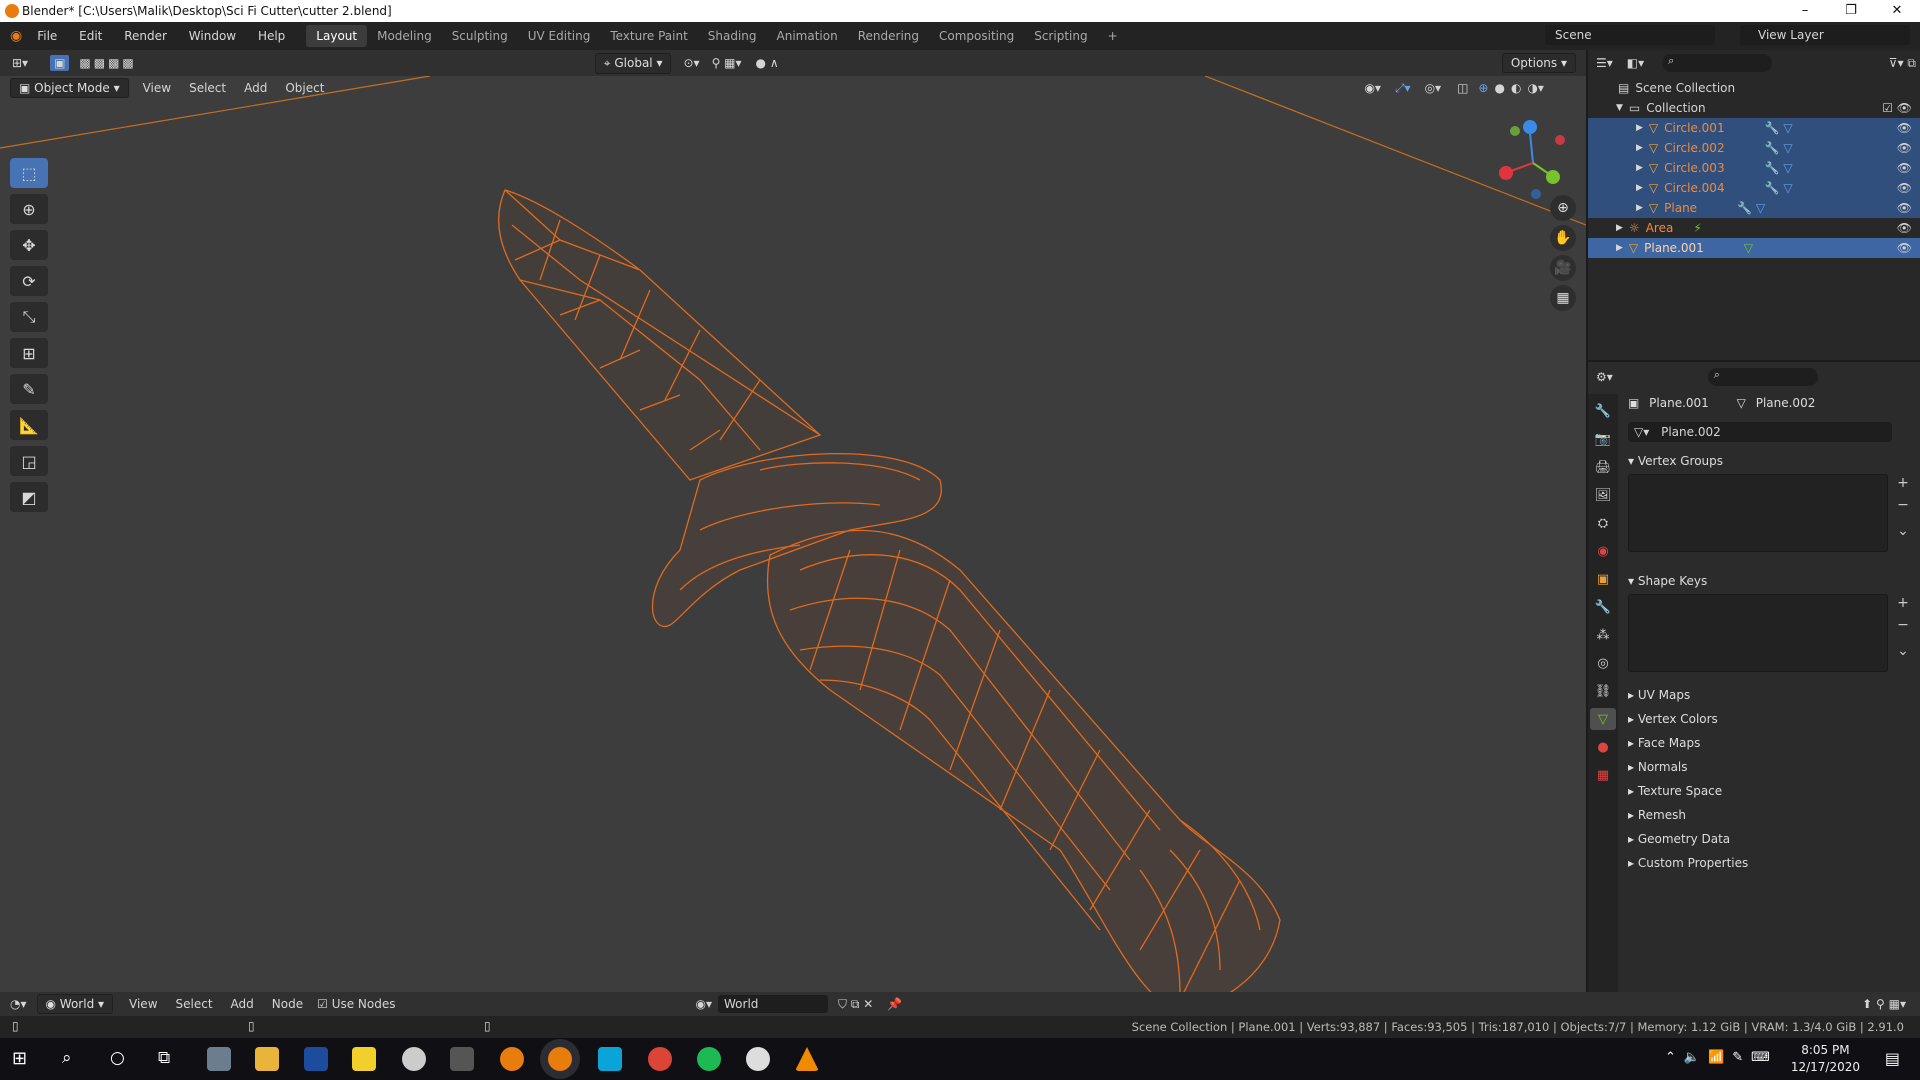 Image resolution: width=1920 pixels, height=1080 pixels. Describe the element at coordinates (267, 1059) in the screenshot. I see `file-explorer-icon` at that location.